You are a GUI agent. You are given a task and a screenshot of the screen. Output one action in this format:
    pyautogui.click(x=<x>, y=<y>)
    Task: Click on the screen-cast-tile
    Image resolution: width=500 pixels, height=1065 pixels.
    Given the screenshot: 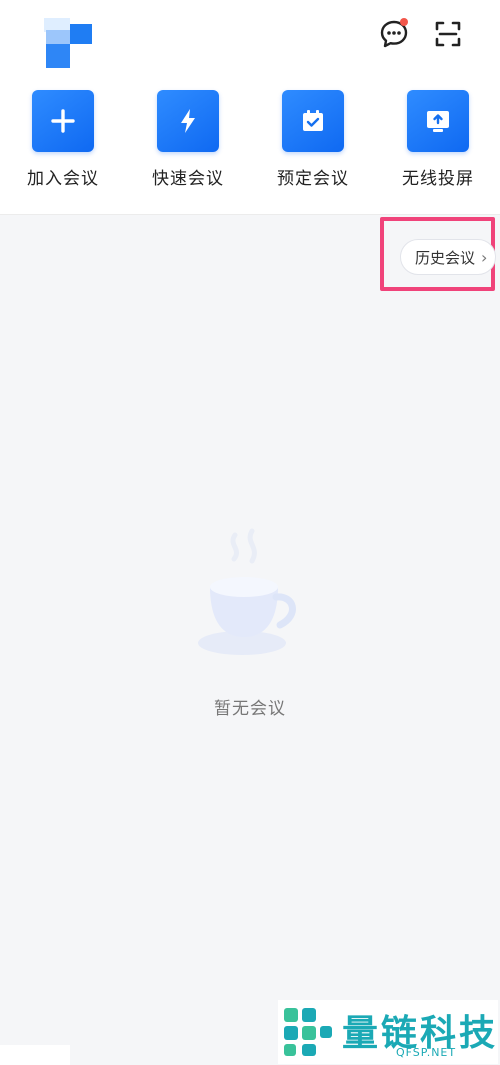 What is the action you would take?
    pyautogui.click(x=438, y=121)
    